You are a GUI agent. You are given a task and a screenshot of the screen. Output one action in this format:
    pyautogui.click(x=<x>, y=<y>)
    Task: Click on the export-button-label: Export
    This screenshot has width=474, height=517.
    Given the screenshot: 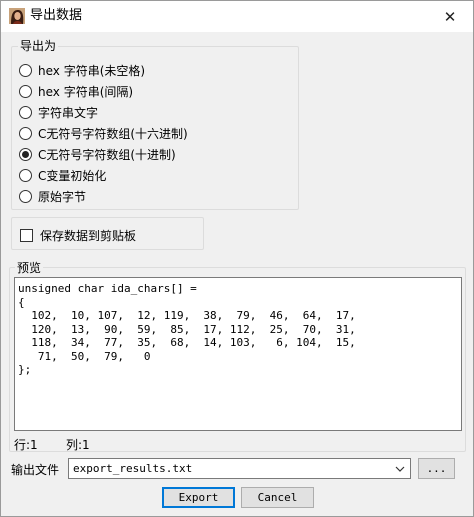 What is the action you would take?
    pyautogui.click(x=198, y=497)
    